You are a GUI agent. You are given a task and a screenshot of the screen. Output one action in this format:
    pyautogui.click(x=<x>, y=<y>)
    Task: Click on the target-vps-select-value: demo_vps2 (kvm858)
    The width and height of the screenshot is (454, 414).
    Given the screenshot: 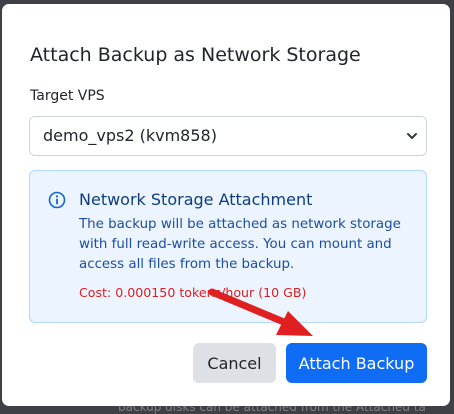 What is the action you would take?
    pyautogui.click(x=130, y=135)
    